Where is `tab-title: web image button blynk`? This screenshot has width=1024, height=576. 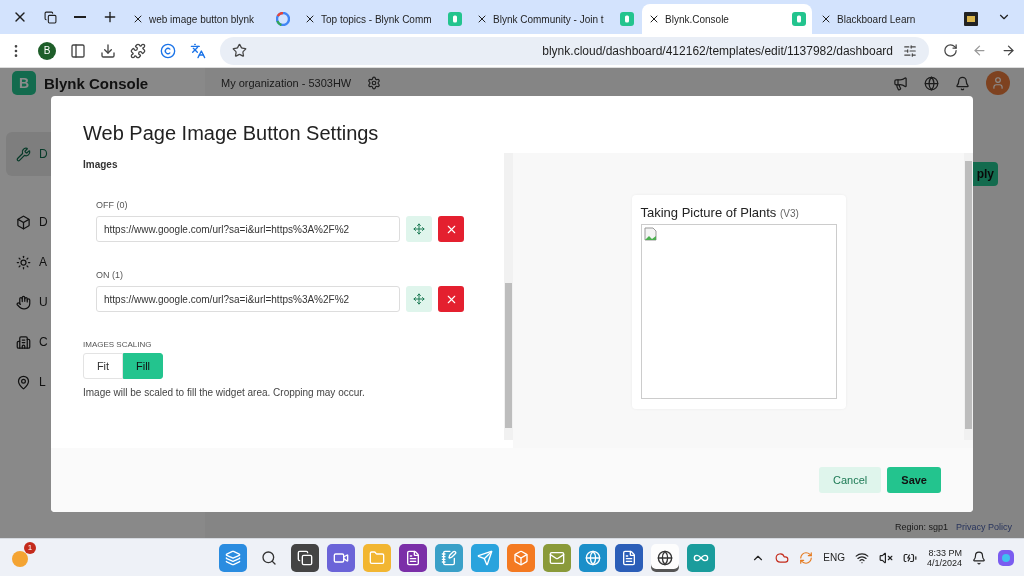
tab-title: web image button blynk is located at coordinates (202, 19).